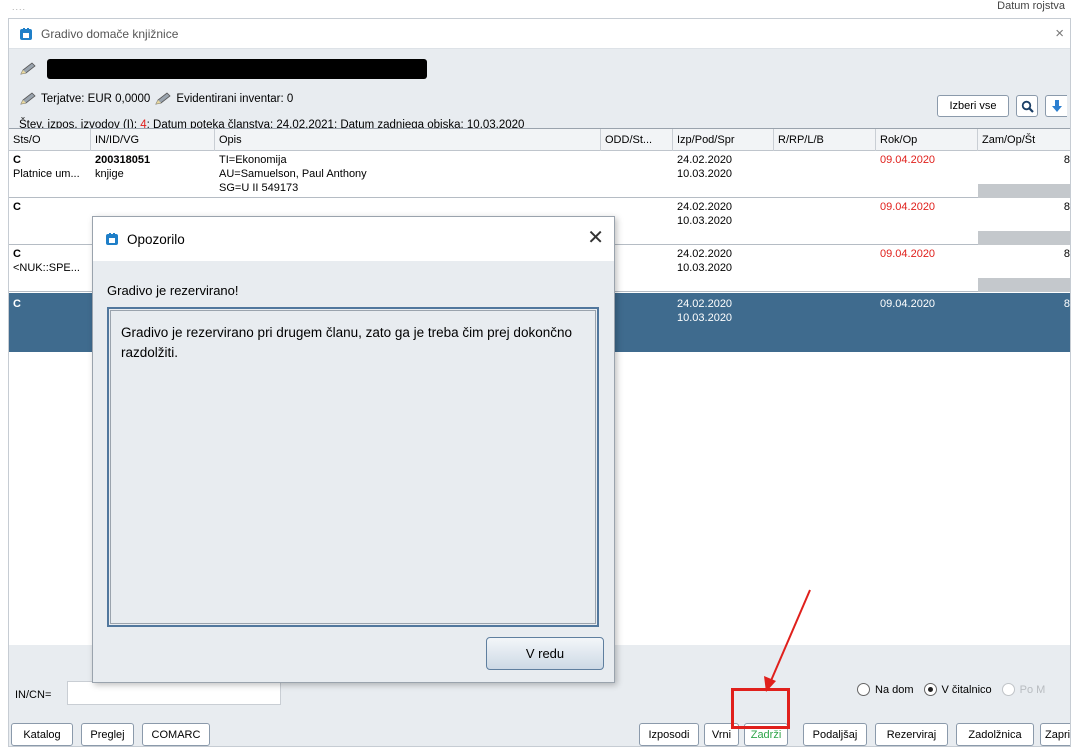  Describe the element at coordinates (894, 689) in the screenshot. I see `radio-home-label: Na dom` at that location.